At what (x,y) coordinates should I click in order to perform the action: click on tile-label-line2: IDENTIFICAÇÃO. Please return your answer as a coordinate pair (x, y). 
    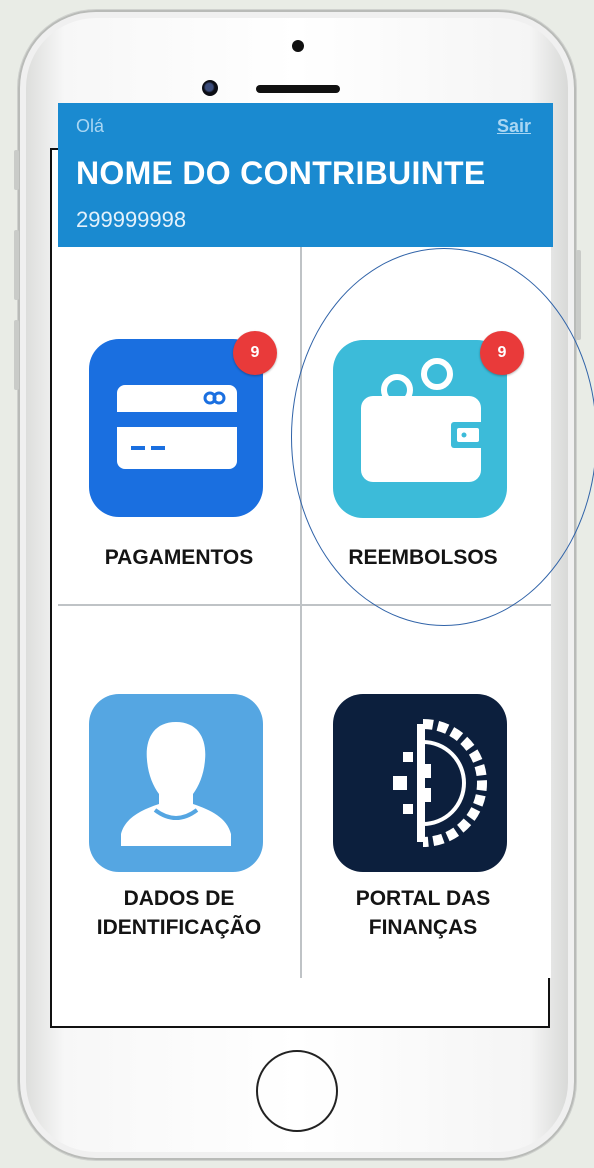
    Looking at the image, I should click on (179, 927).